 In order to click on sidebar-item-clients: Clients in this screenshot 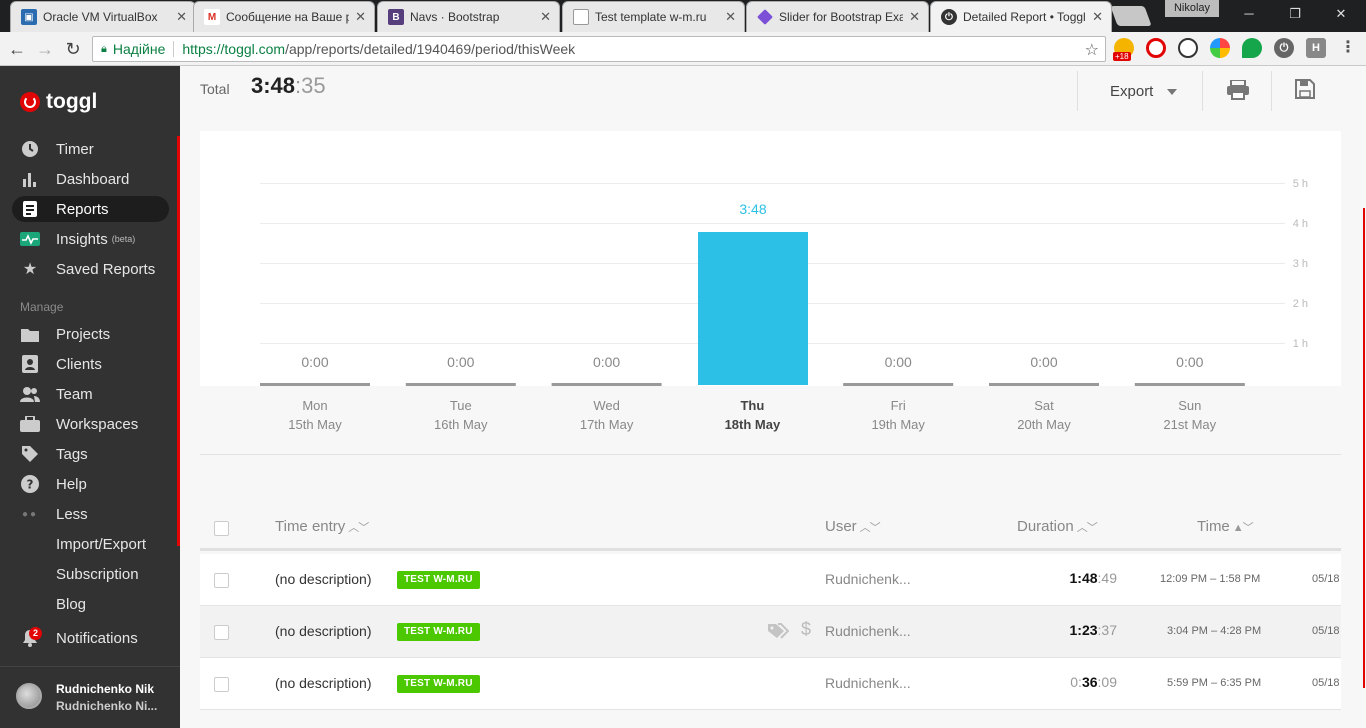, I will do `click(90, 364)`.